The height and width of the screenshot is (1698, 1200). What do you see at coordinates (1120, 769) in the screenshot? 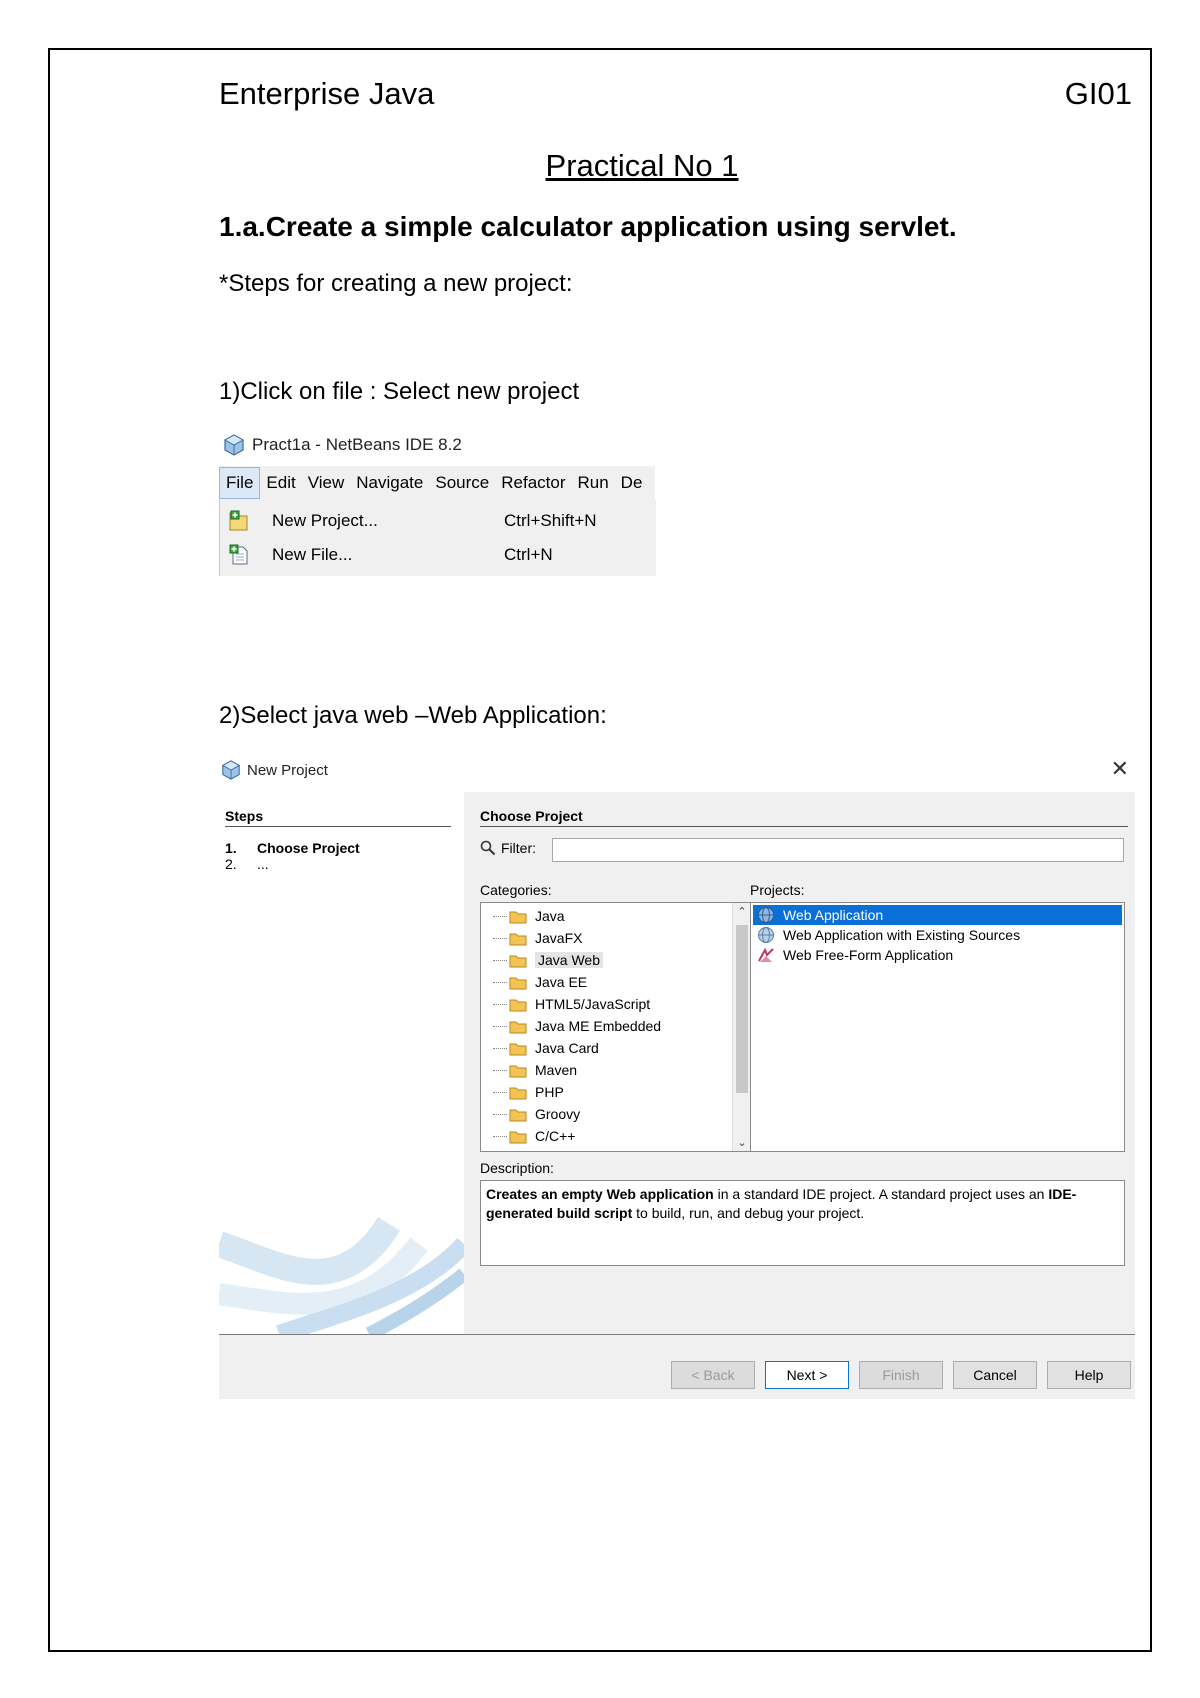
I see `close-icon: ✕` at bounding box center [1120, 769].